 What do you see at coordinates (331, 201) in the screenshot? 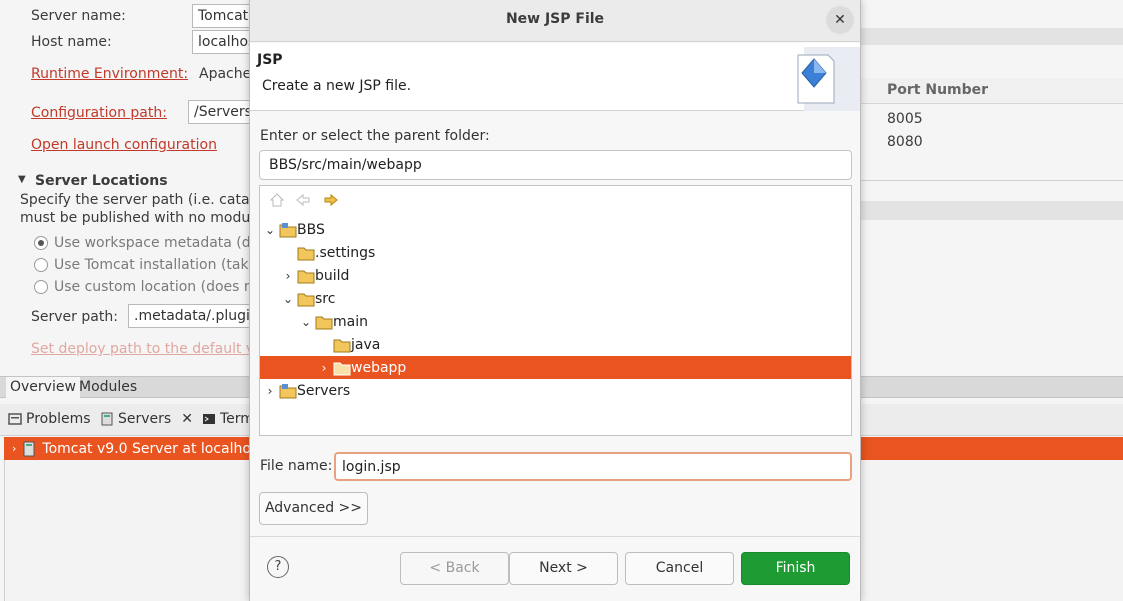
I see `forward-arrow-icon` at bounding box center [331, 201].